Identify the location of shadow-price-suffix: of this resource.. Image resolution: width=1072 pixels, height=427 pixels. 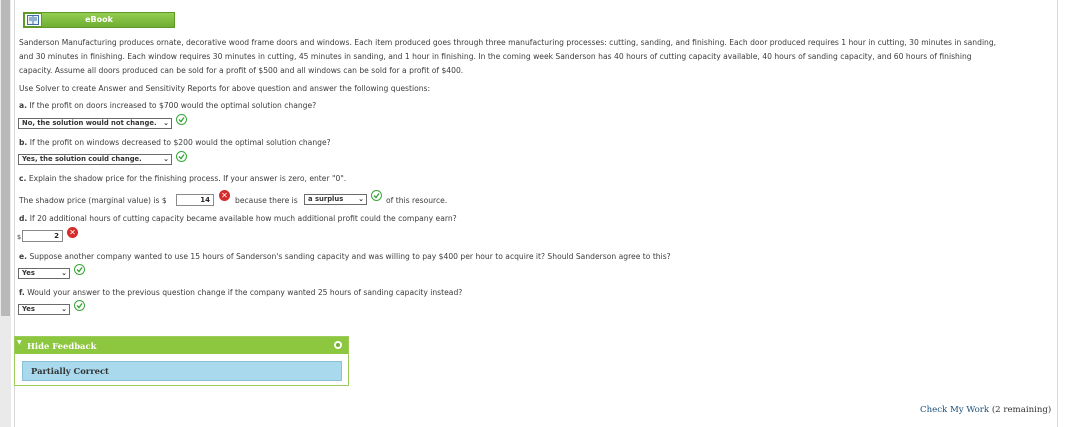
(417, 200).